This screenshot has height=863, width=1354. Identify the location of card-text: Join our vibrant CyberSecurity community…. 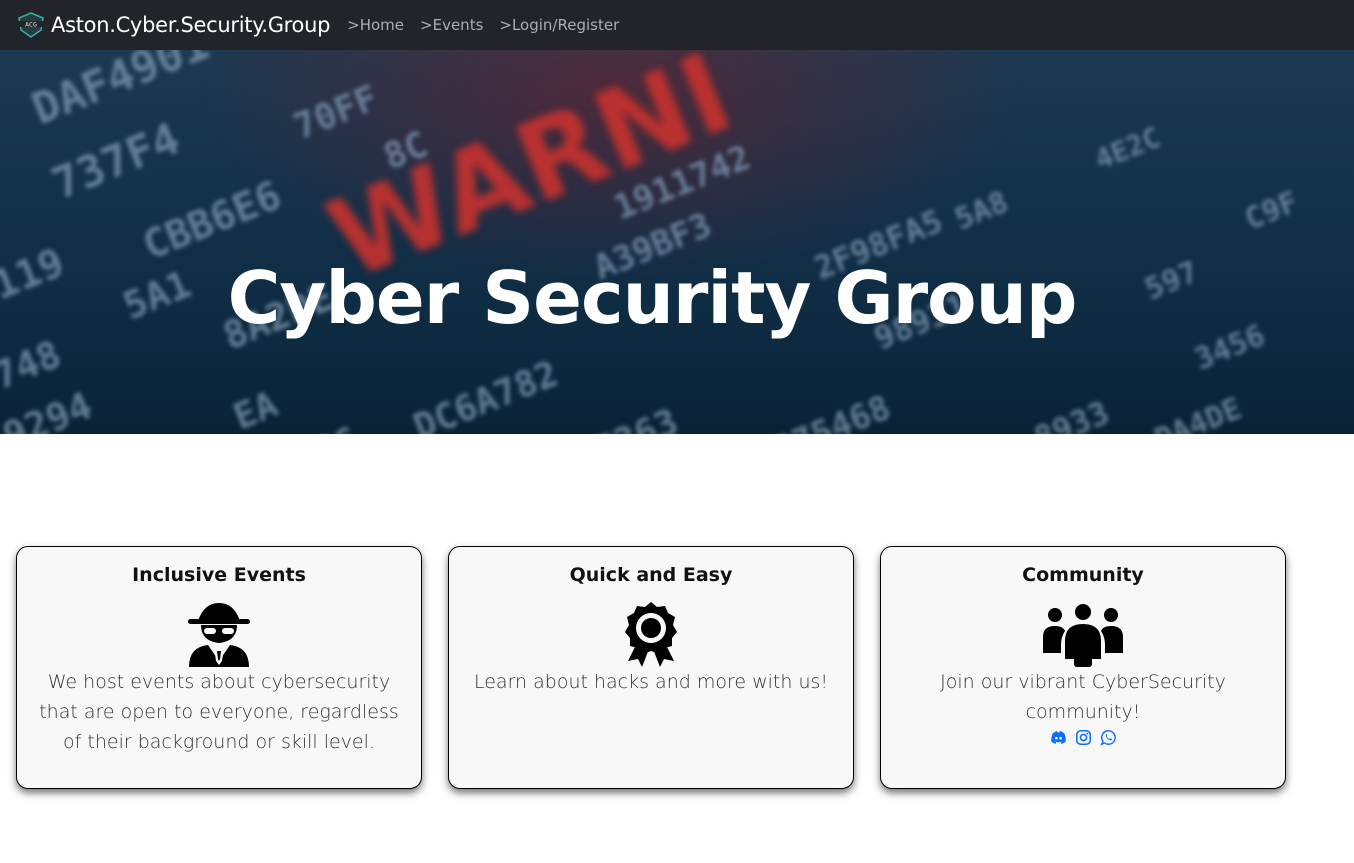
(1083, 697).